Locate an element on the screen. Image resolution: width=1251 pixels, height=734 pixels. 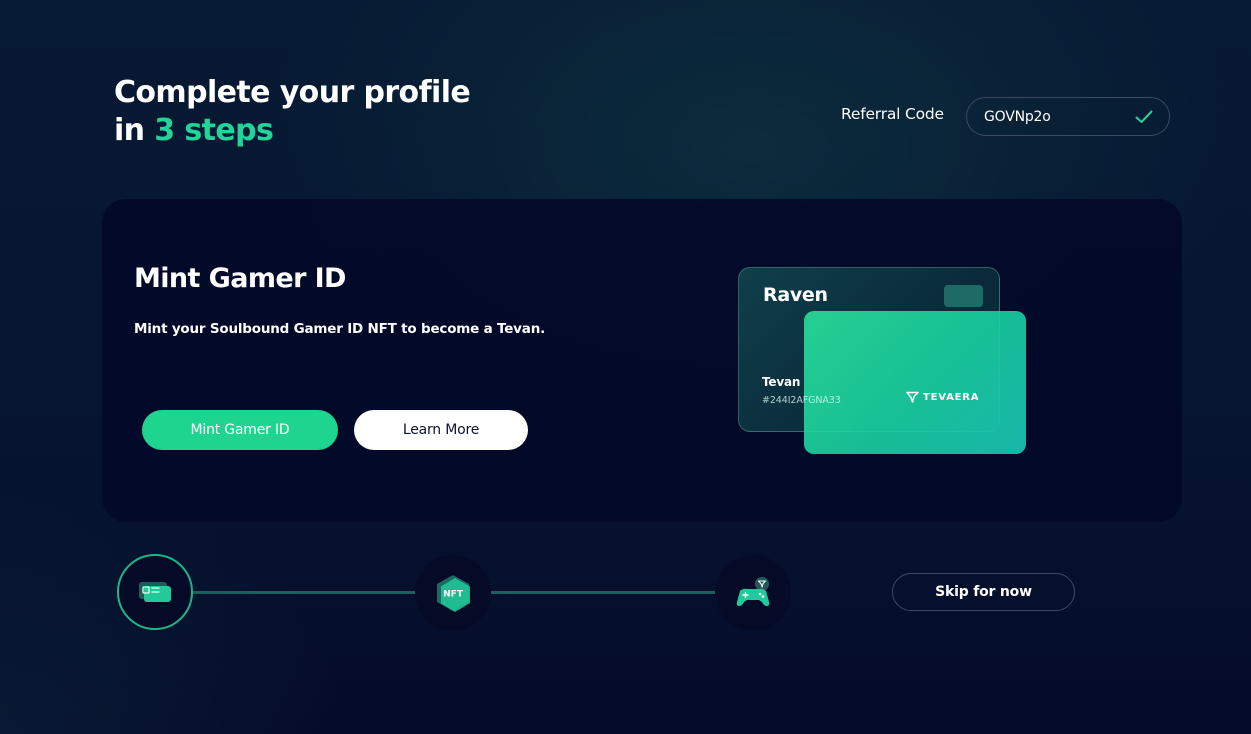
card-title: Mint Gamer ID is located at coordinates (240, 278).